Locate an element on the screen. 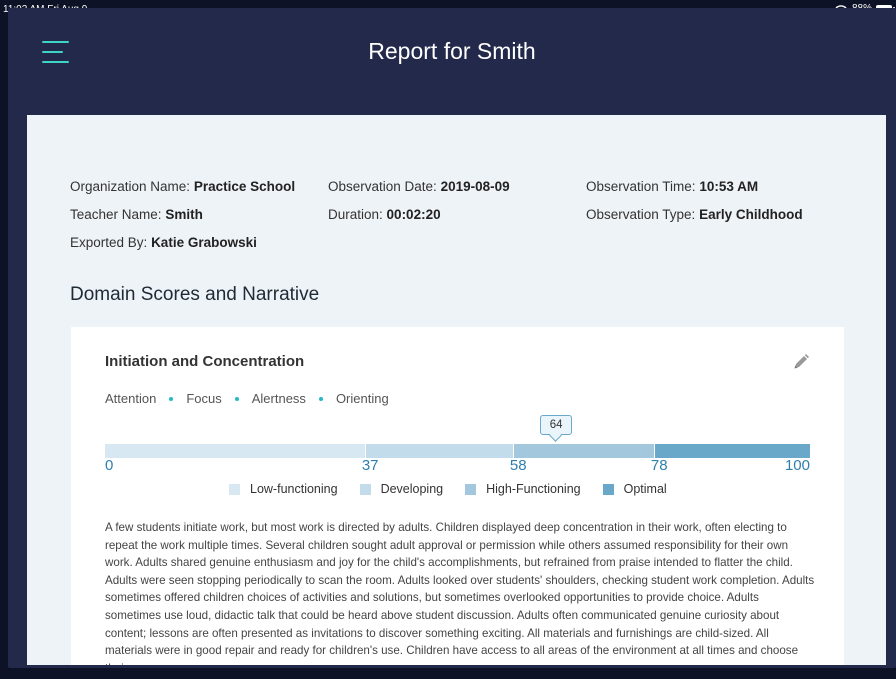  legend-item-optimal: Optimal is located at coordinates (634, 489).